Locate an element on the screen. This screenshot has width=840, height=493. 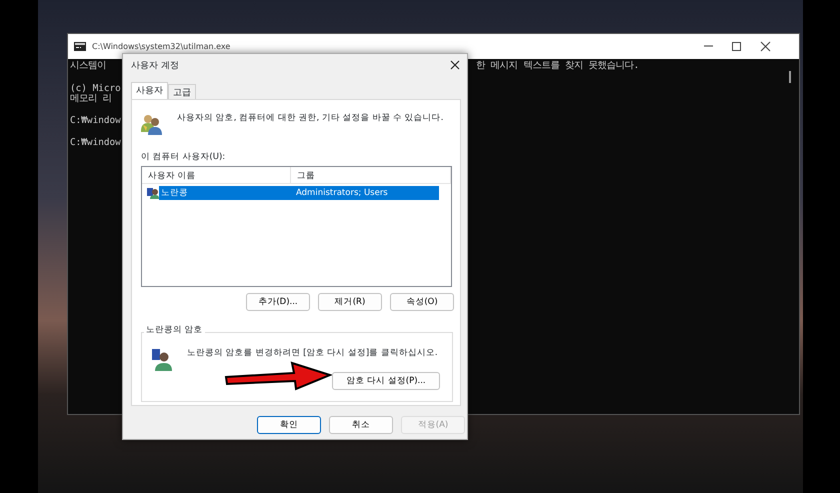
column-header: 사용자 이름 is located at coordinates (216, 175).